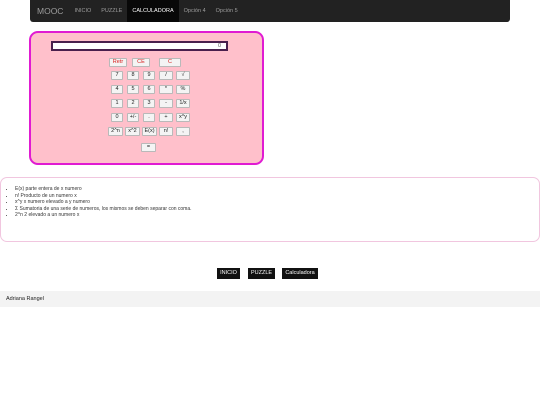 The width and height of the screenshot is (540, 405). I want to click on nav-item-opcion-5: Opción 5, so click(227, 11).